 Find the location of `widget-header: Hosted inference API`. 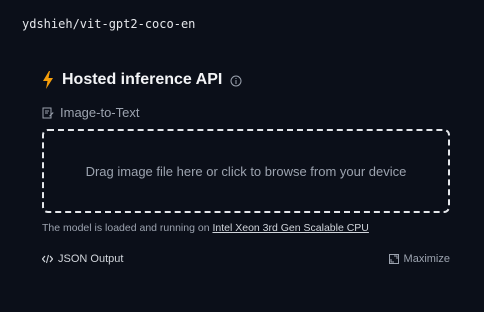

widget-header: Hosted inference API is located at coordinates (246, 80).